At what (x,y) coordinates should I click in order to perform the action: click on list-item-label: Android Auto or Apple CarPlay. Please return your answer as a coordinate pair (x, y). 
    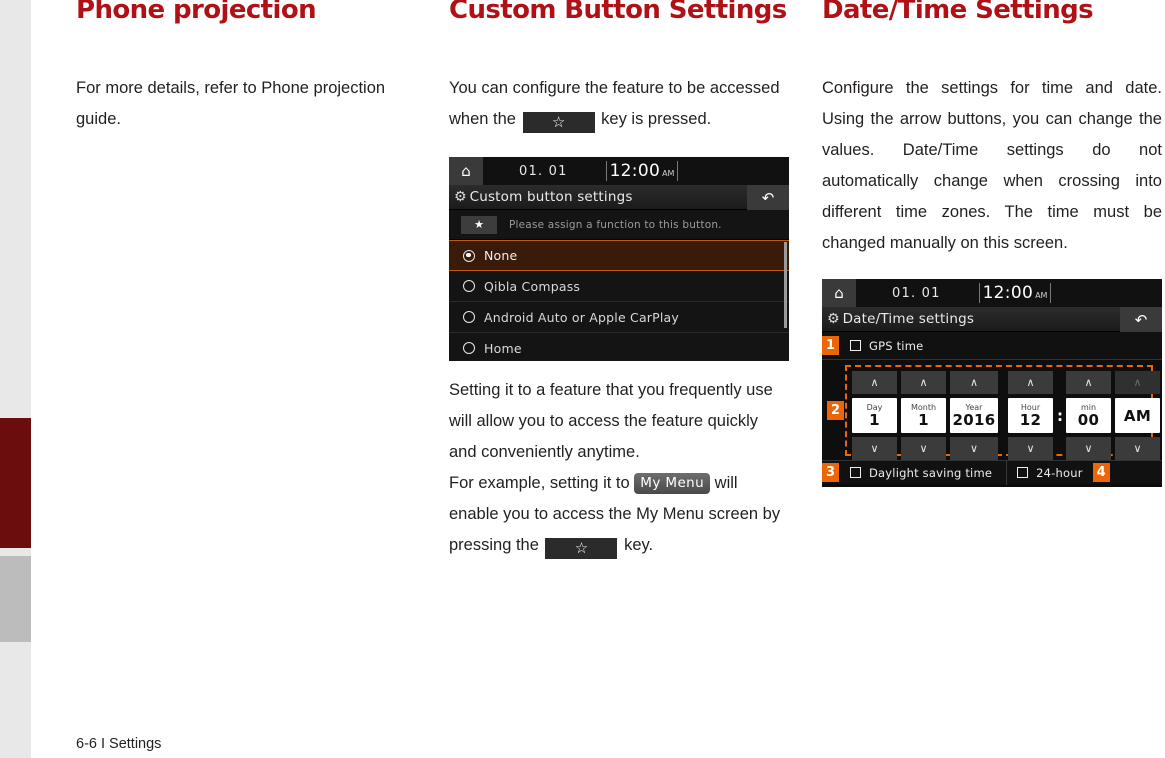
    Looking at the image, I should click on (582, 317).